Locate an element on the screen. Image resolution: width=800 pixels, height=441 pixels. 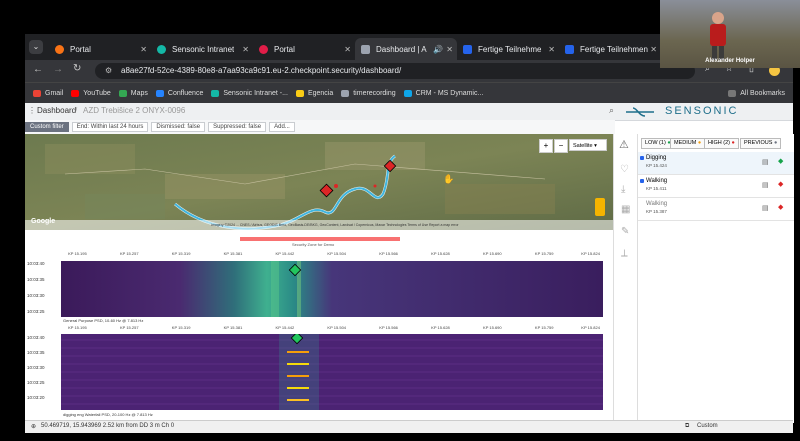
tab-dashboard: Dashboard | A 🔊 ✕ is located at coordinates (406, 49).